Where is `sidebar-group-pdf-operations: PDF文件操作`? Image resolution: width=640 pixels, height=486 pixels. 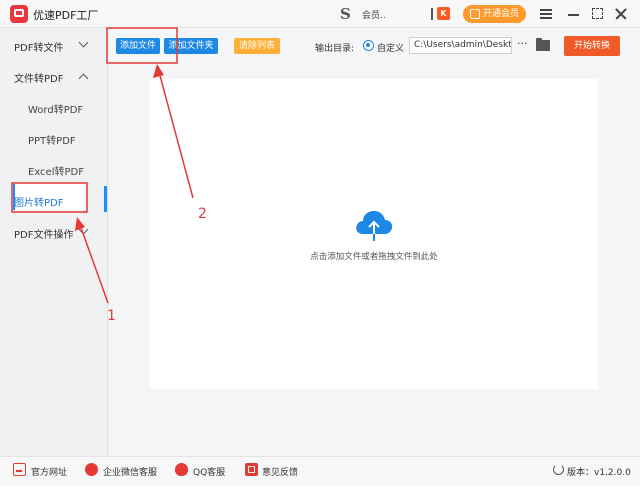
sidebar-group-pdf-operations: PDF文件操作 is located at coordinates (43, 233).